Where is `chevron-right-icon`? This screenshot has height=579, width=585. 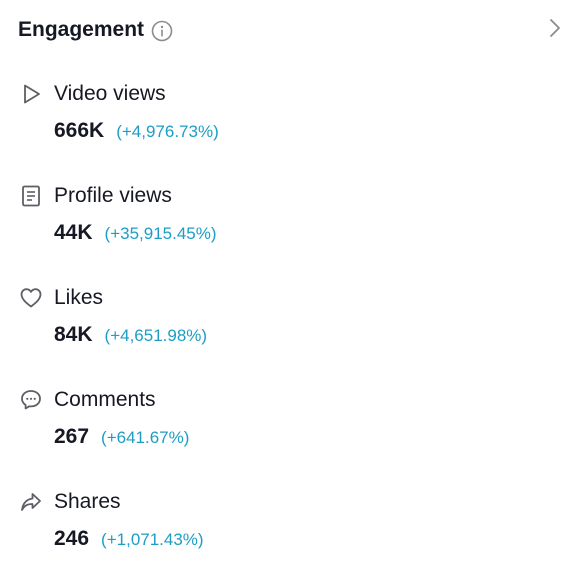 chevron-right-icon is located at coordinates (555, 28).